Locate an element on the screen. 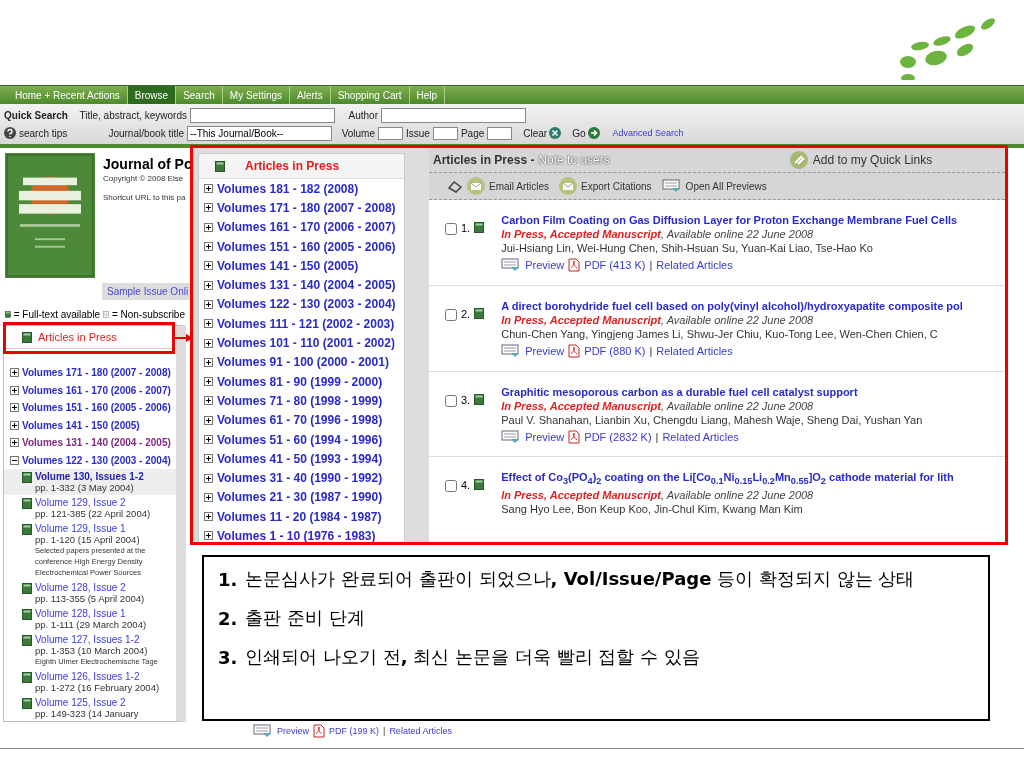 The image size is (1024, 768). volume-link: Volumes 111 - 121 (2002 - 2003) is located at coordinates (306, 323).